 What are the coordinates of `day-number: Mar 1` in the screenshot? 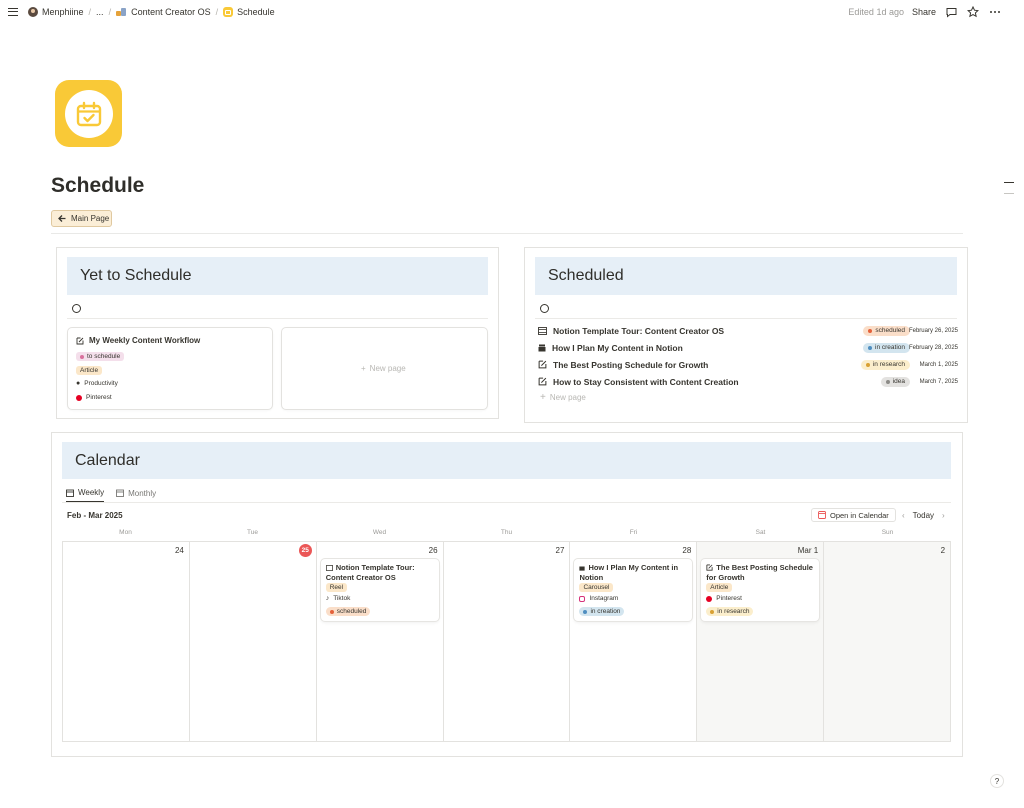 It's located at (808, 550).